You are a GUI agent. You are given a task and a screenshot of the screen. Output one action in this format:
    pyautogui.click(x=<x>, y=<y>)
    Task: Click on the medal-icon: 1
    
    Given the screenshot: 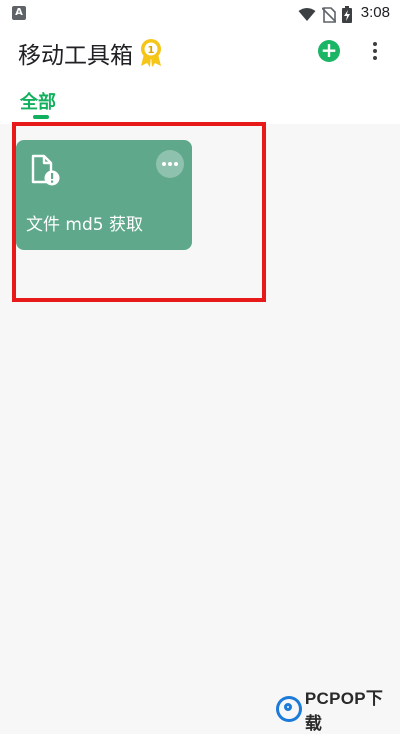 What is the action you would take?
    pyautogui.click(x=151, y=53)
    